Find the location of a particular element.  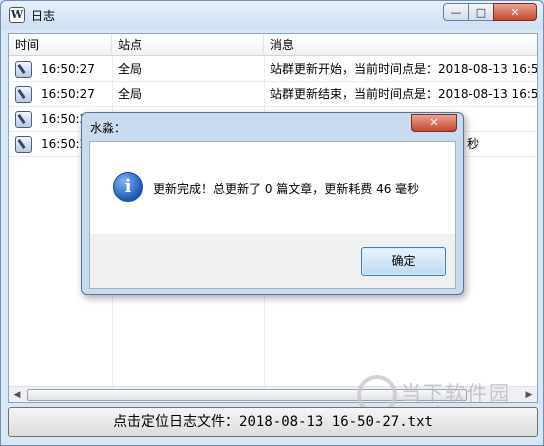

info-icon: i is located at coordinates (128, 187).